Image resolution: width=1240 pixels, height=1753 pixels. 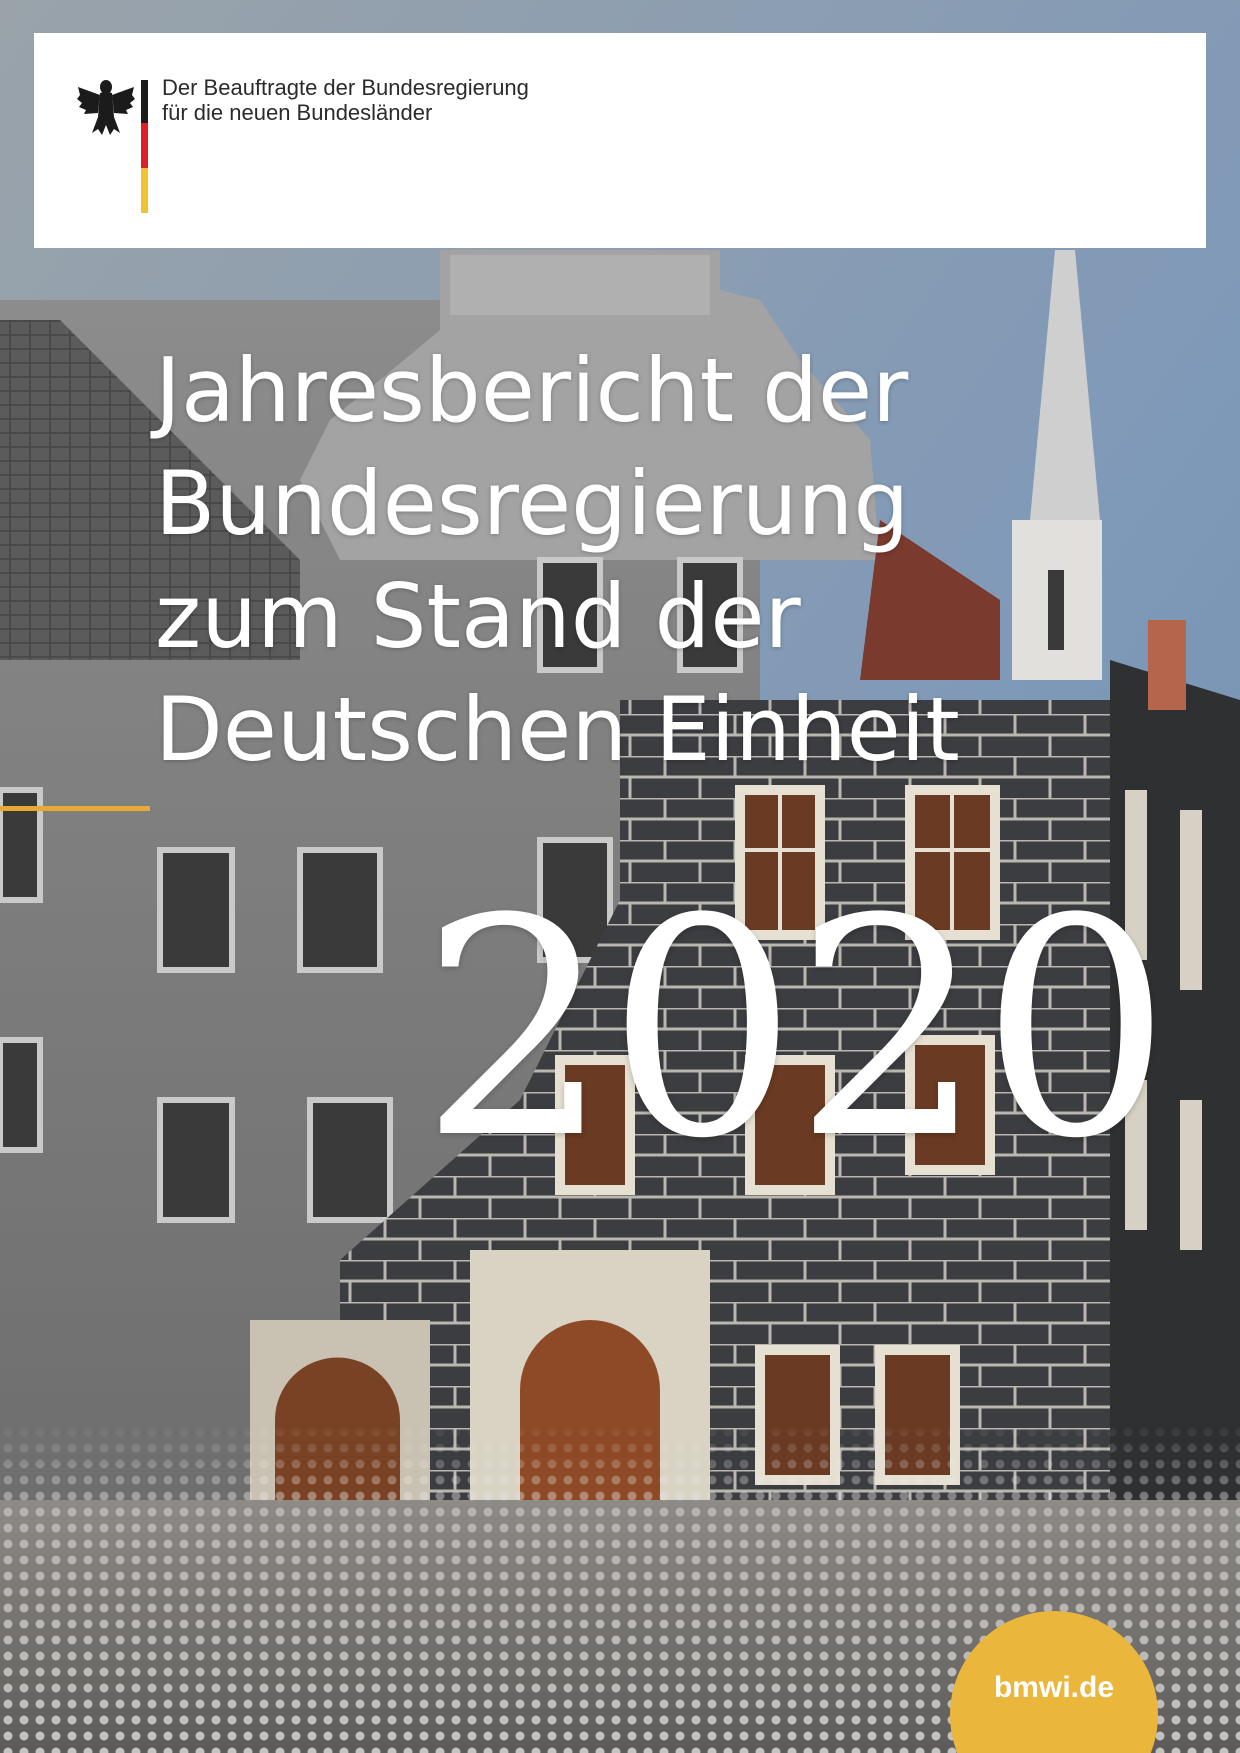 What do you see at coordinates (1054, 1688) in the screenshot?
I see `url-link: bmwi.de` at bounding box center [1054, 1688].